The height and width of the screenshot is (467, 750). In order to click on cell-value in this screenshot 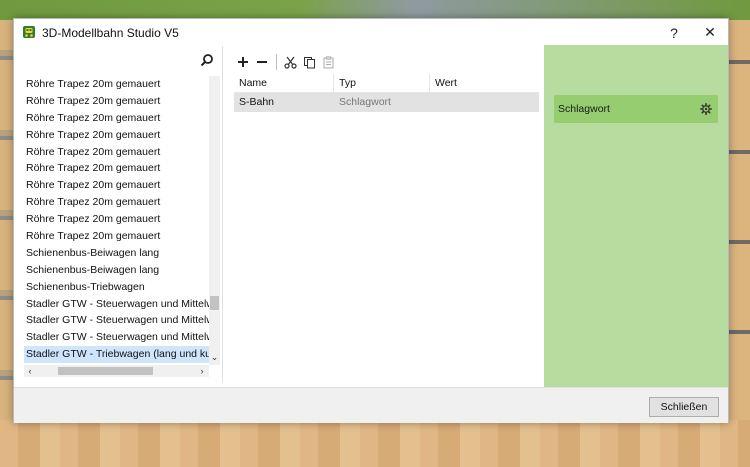, I will do `click(484, 102)`.